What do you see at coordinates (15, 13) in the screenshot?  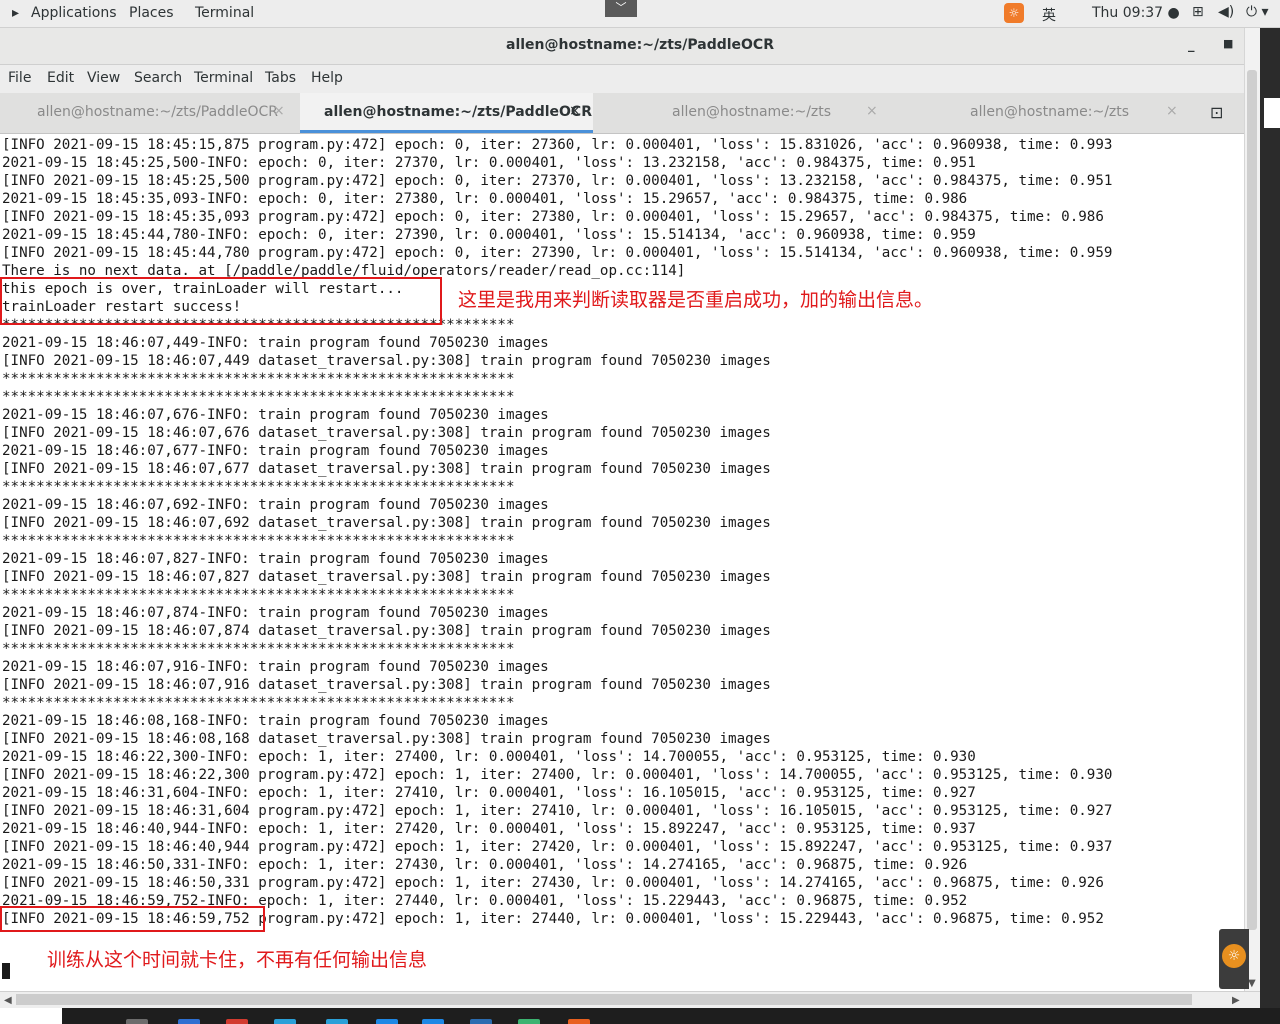 I see `applications-menu-arrow-icon: ▸` at bounding box center [15, 13].